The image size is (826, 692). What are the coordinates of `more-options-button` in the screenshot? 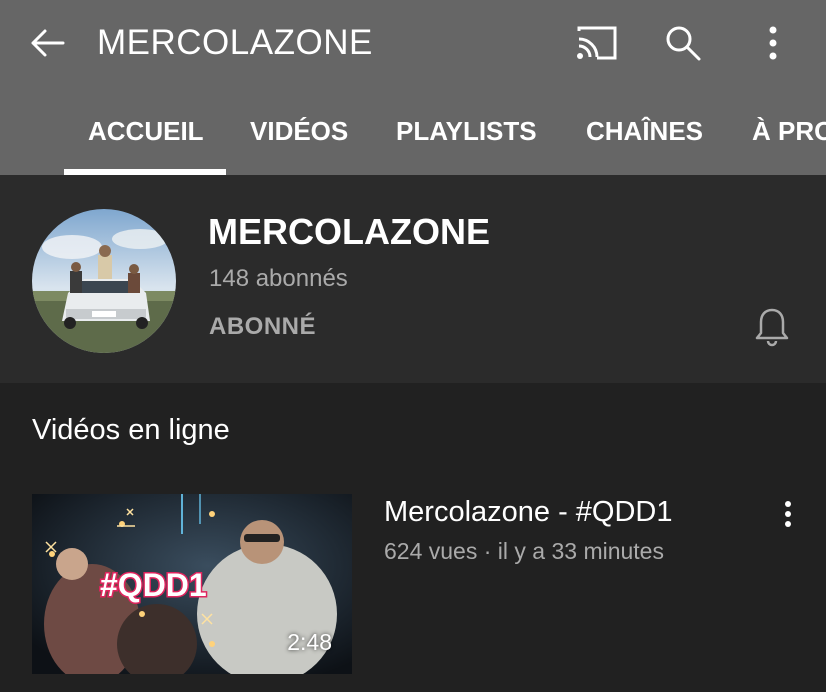 It's located at (773, 43).